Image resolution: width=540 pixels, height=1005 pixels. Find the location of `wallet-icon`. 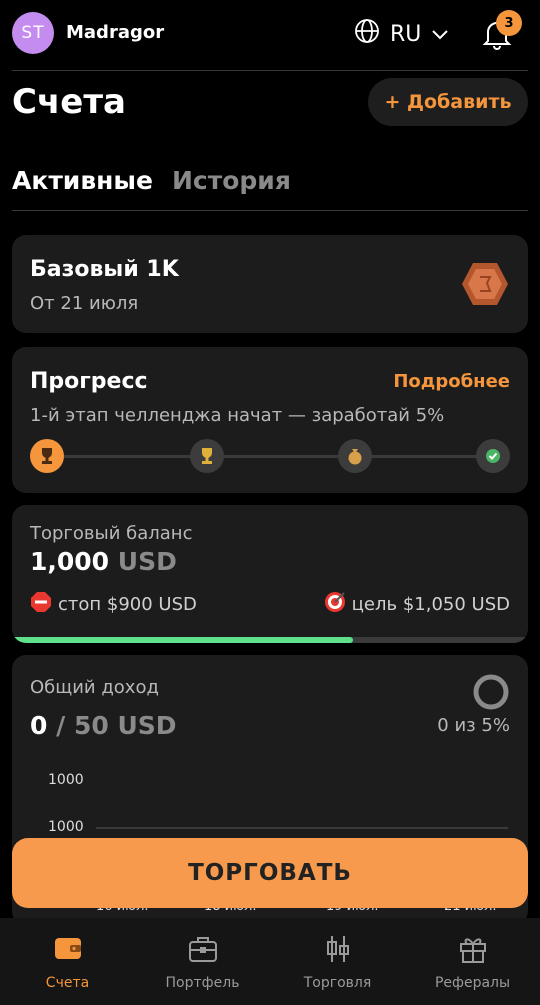

wallet-icon is located at coordinates (68, 950).